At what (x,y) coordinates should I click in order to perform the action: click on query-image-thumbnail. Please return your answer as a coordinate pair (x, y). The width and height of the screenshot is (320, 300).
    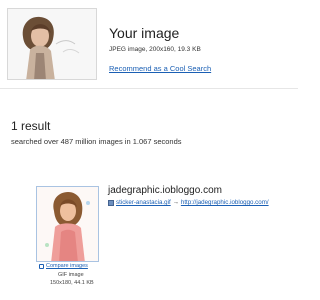
    Looking at the image, I should click on (52, 44).